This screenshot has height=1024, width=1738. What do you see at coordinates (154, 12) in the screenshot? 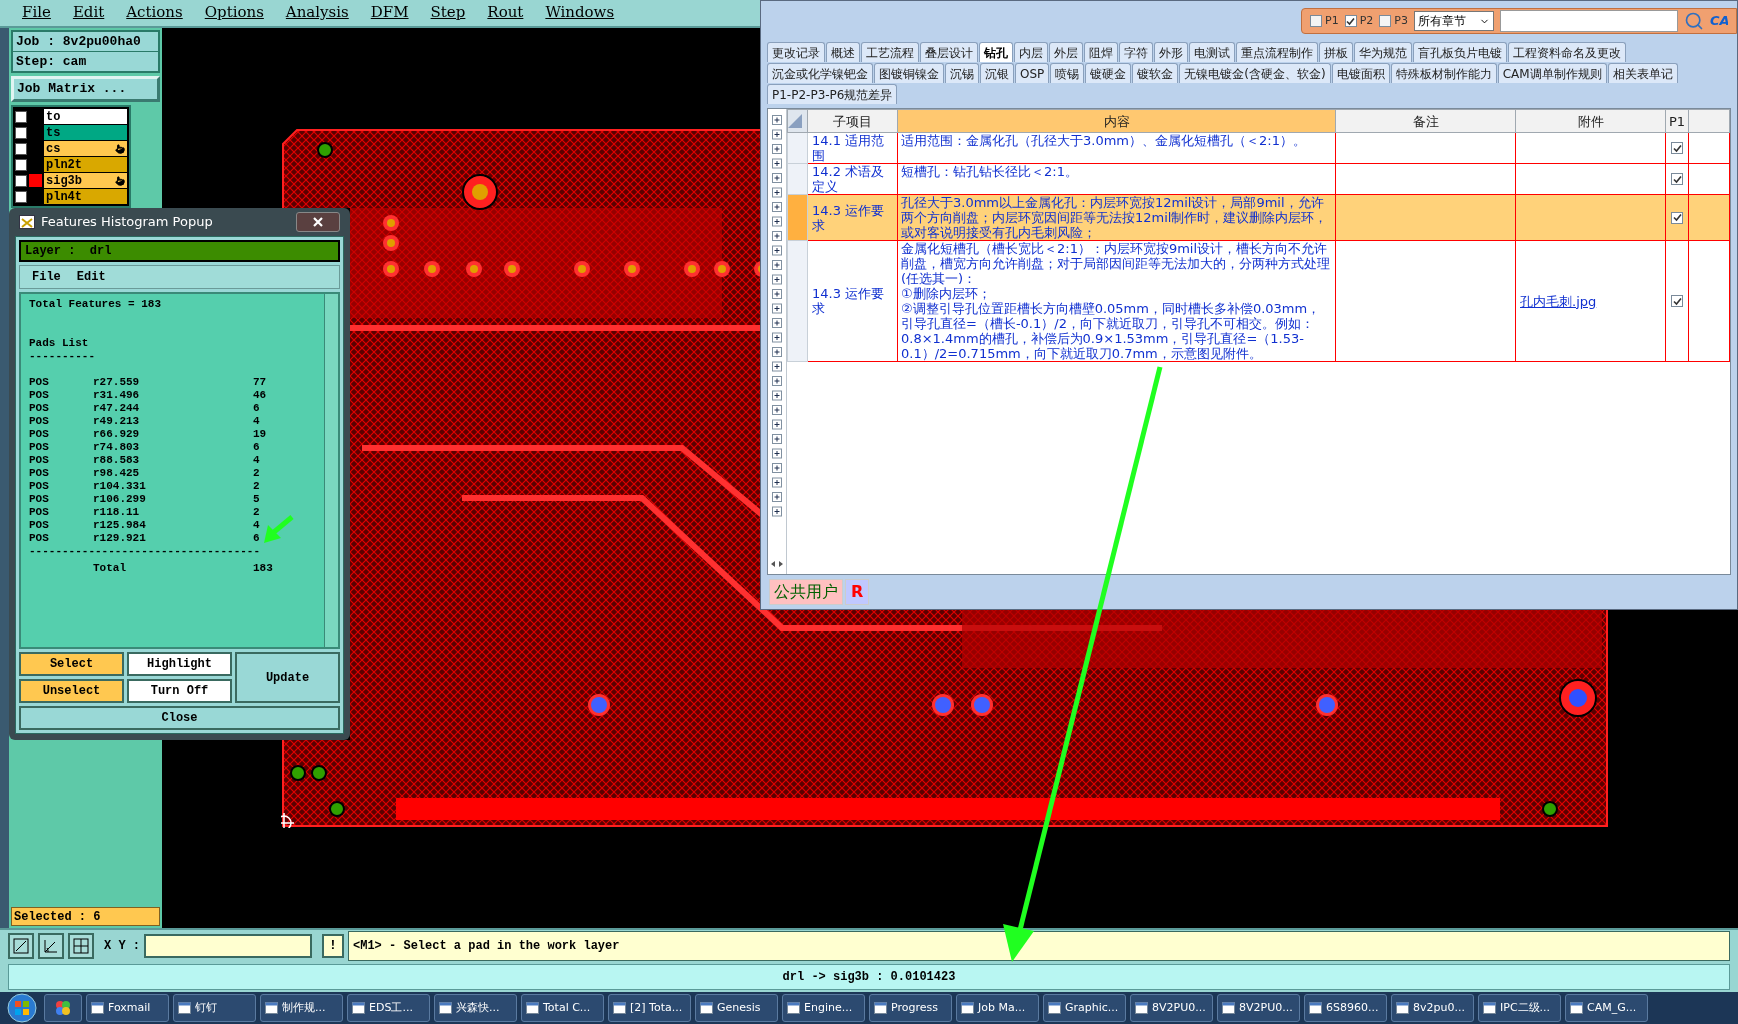
I see `menu-item: Actions` at bounding box center [154, 12].